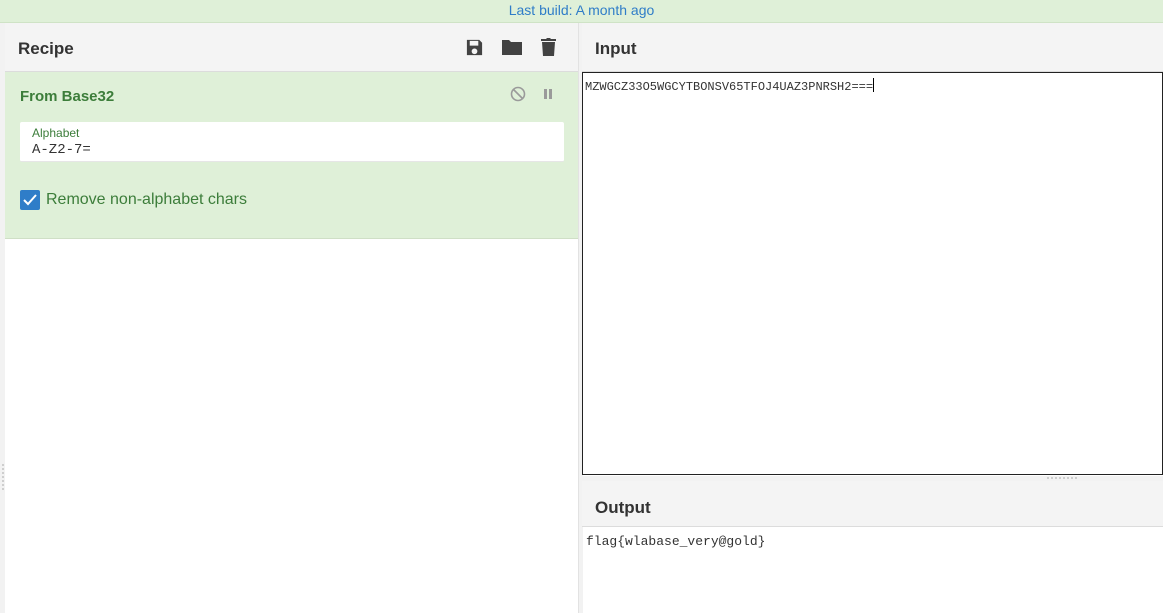 The width and height of the screenshot is (1163, 613). What do you see at coordinates (3, 477) in the screenshot?
I see `resize-grip` at bounding box center [3, 477].